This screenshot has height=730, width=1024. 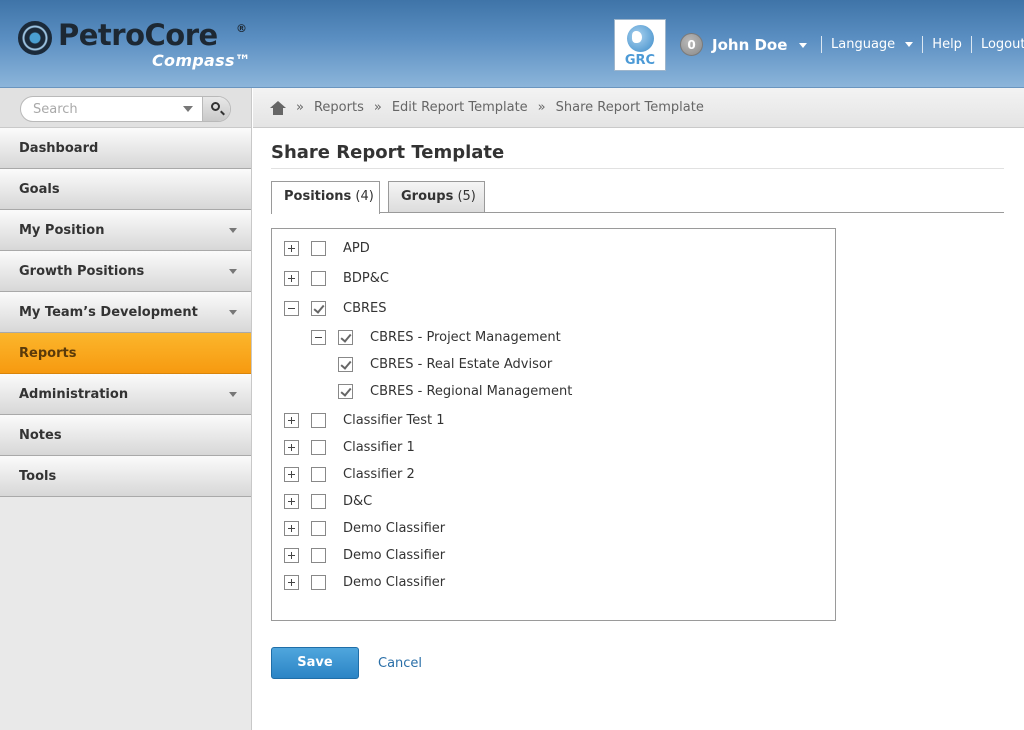 What do you see at coordinates (278, 107) in the screenshot?
I see `home-icon` at bounding box center [278, 107].